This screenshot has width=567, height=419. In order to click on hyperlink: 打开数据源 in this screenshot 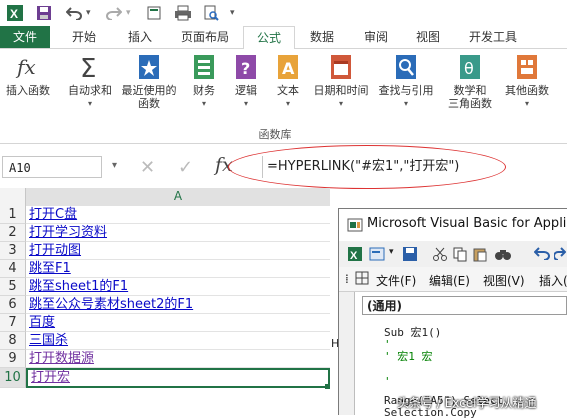, I will do `click(61, 358)`.